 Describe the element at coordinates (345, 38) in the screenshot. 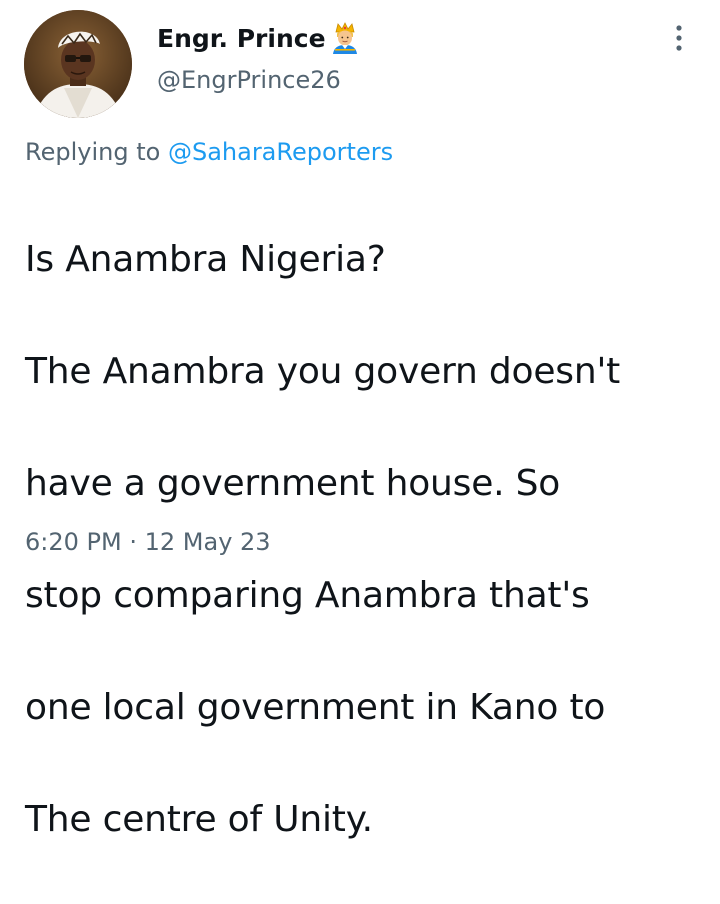

I see `man-with-crown-emoji-icon` at that location.